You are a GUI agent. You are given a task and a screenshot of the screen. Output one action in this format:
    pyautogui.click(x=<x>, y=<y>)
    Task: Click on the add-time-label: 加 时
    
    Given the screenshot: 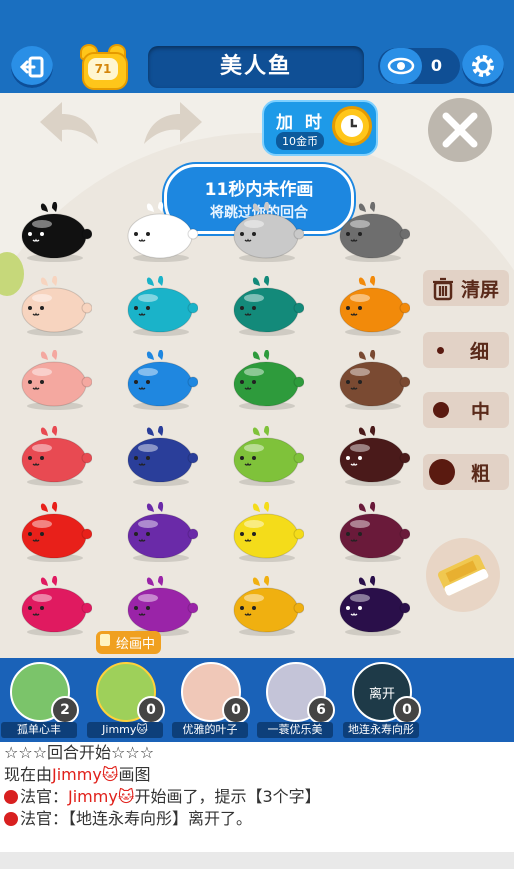 What is the action you would take?
    pyautogui.click(x=300, y=123)
    